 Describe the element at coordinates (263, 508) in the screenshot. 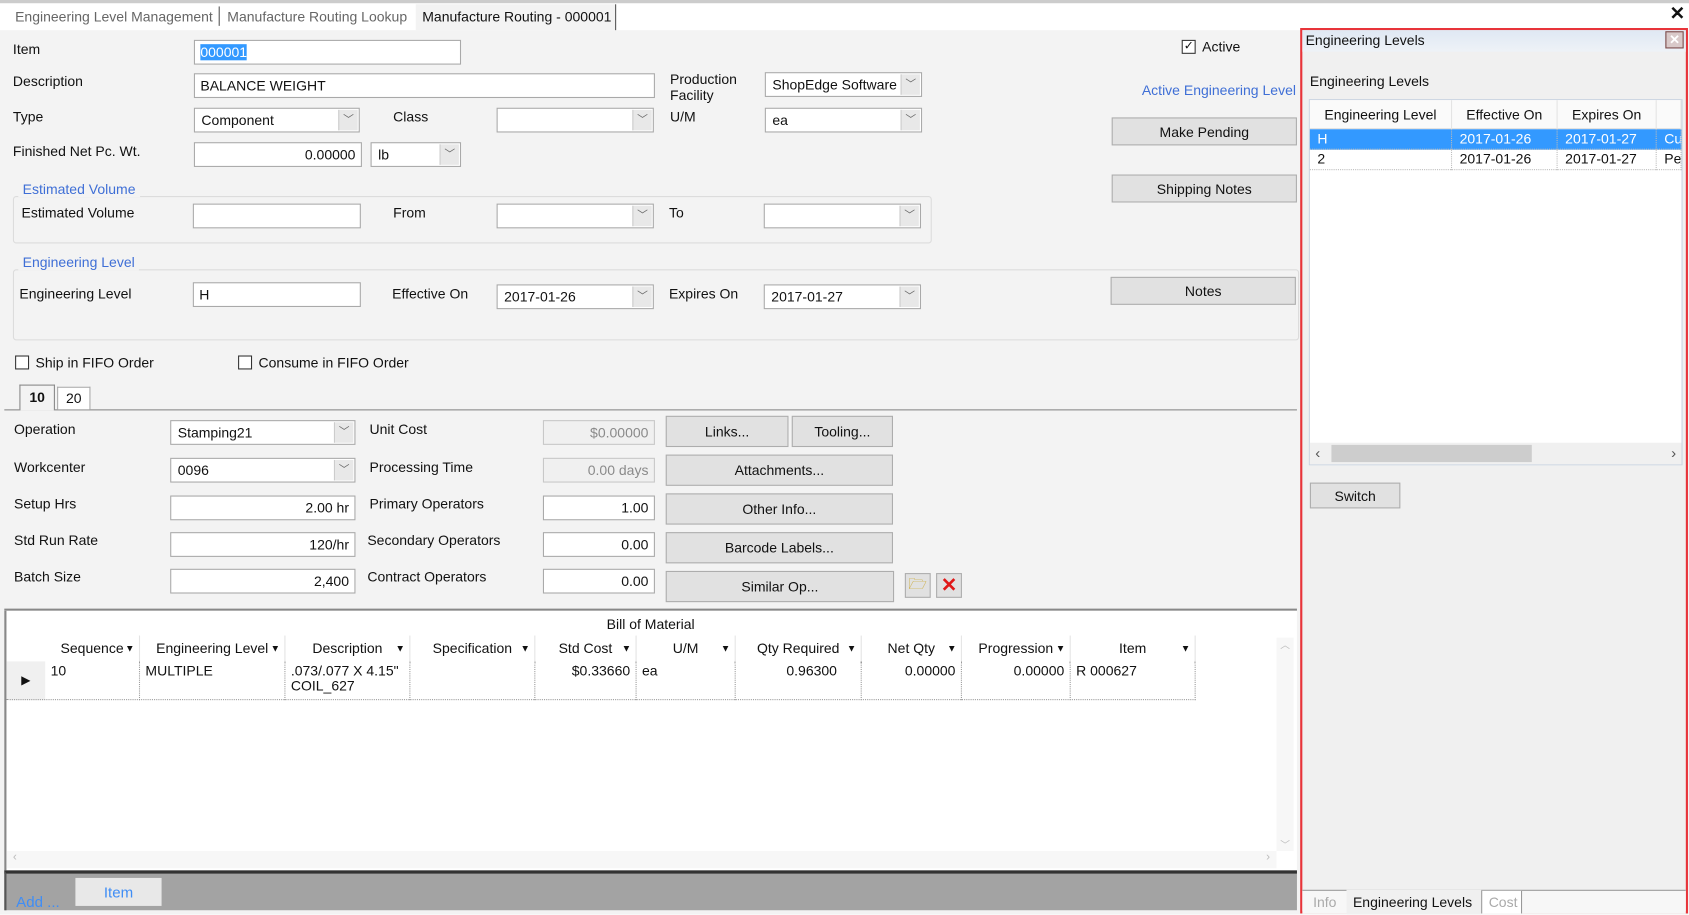

I see `setup-hrs-input: 2.00 hr` at that location.